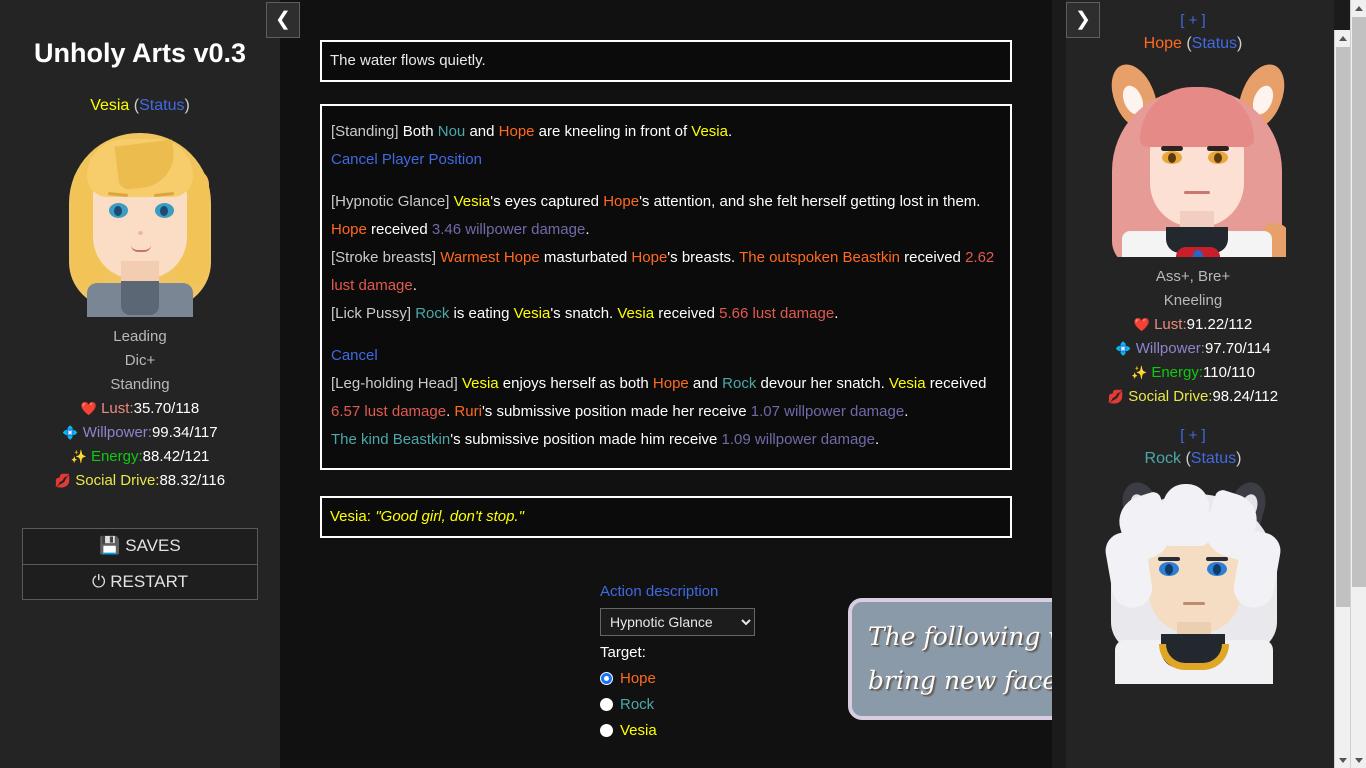 The width and height of the screenshot is (1366, 768). What do you see at coordinates (1193, 276) in the screenshot?
I see `hope-traits: Ass+, Bre+` at bounding box center [1193, 276].